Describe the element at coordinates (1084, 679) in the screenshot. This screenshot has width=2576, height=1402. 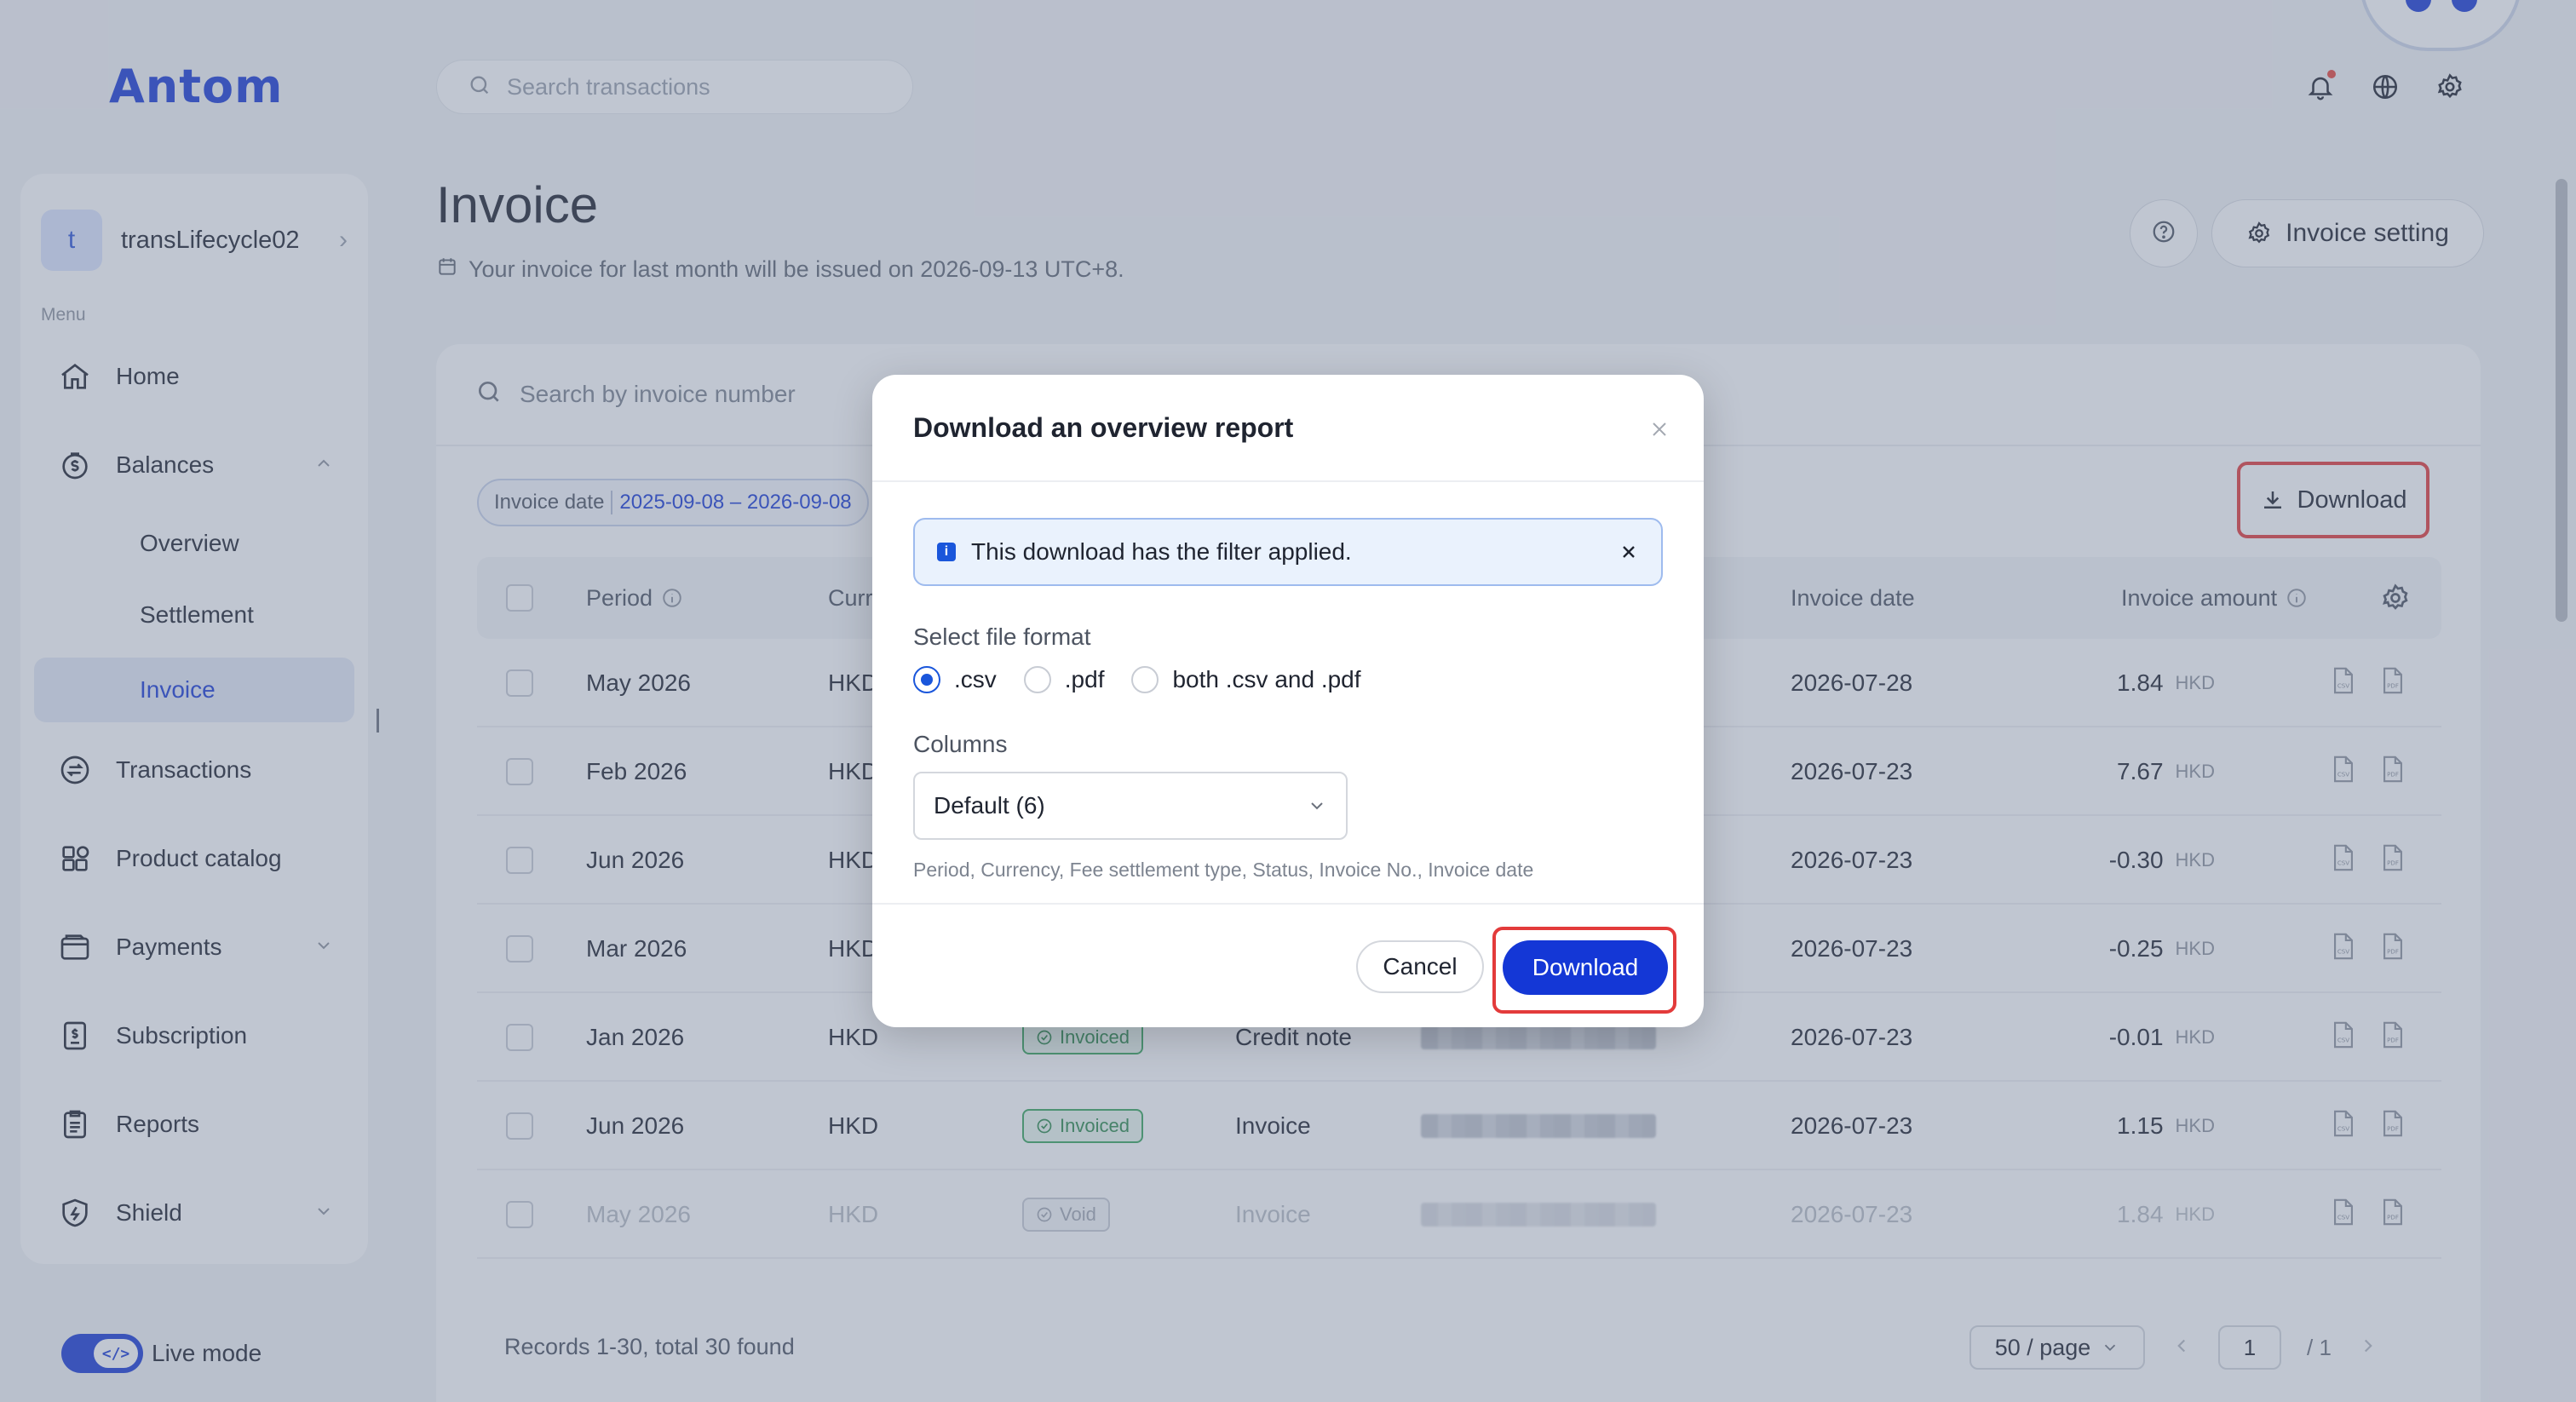
I see `radio-label: .pdf` at that location.